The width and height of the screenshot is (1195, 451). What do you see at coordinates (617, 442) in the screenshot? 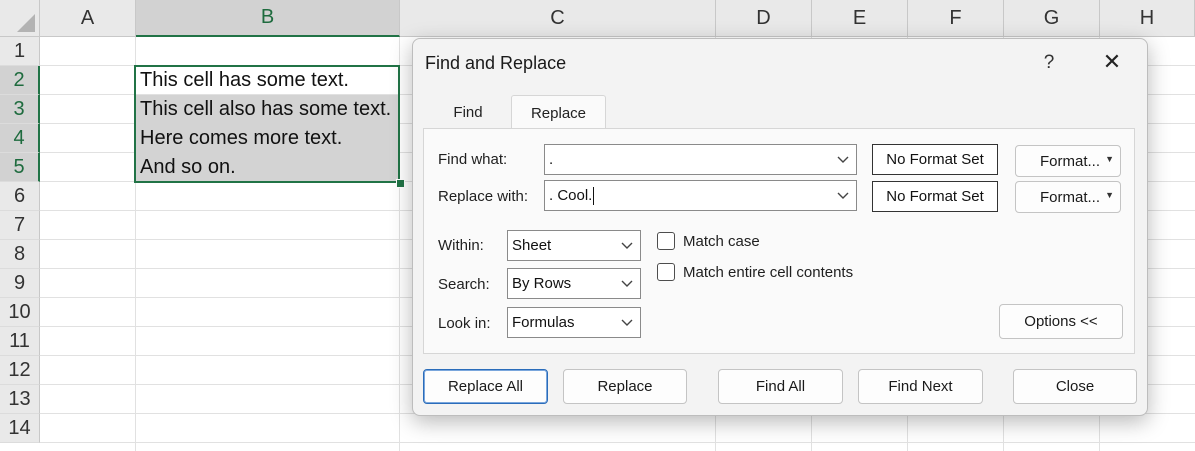
I see `gridline-row` at bounding box center [617, 442].